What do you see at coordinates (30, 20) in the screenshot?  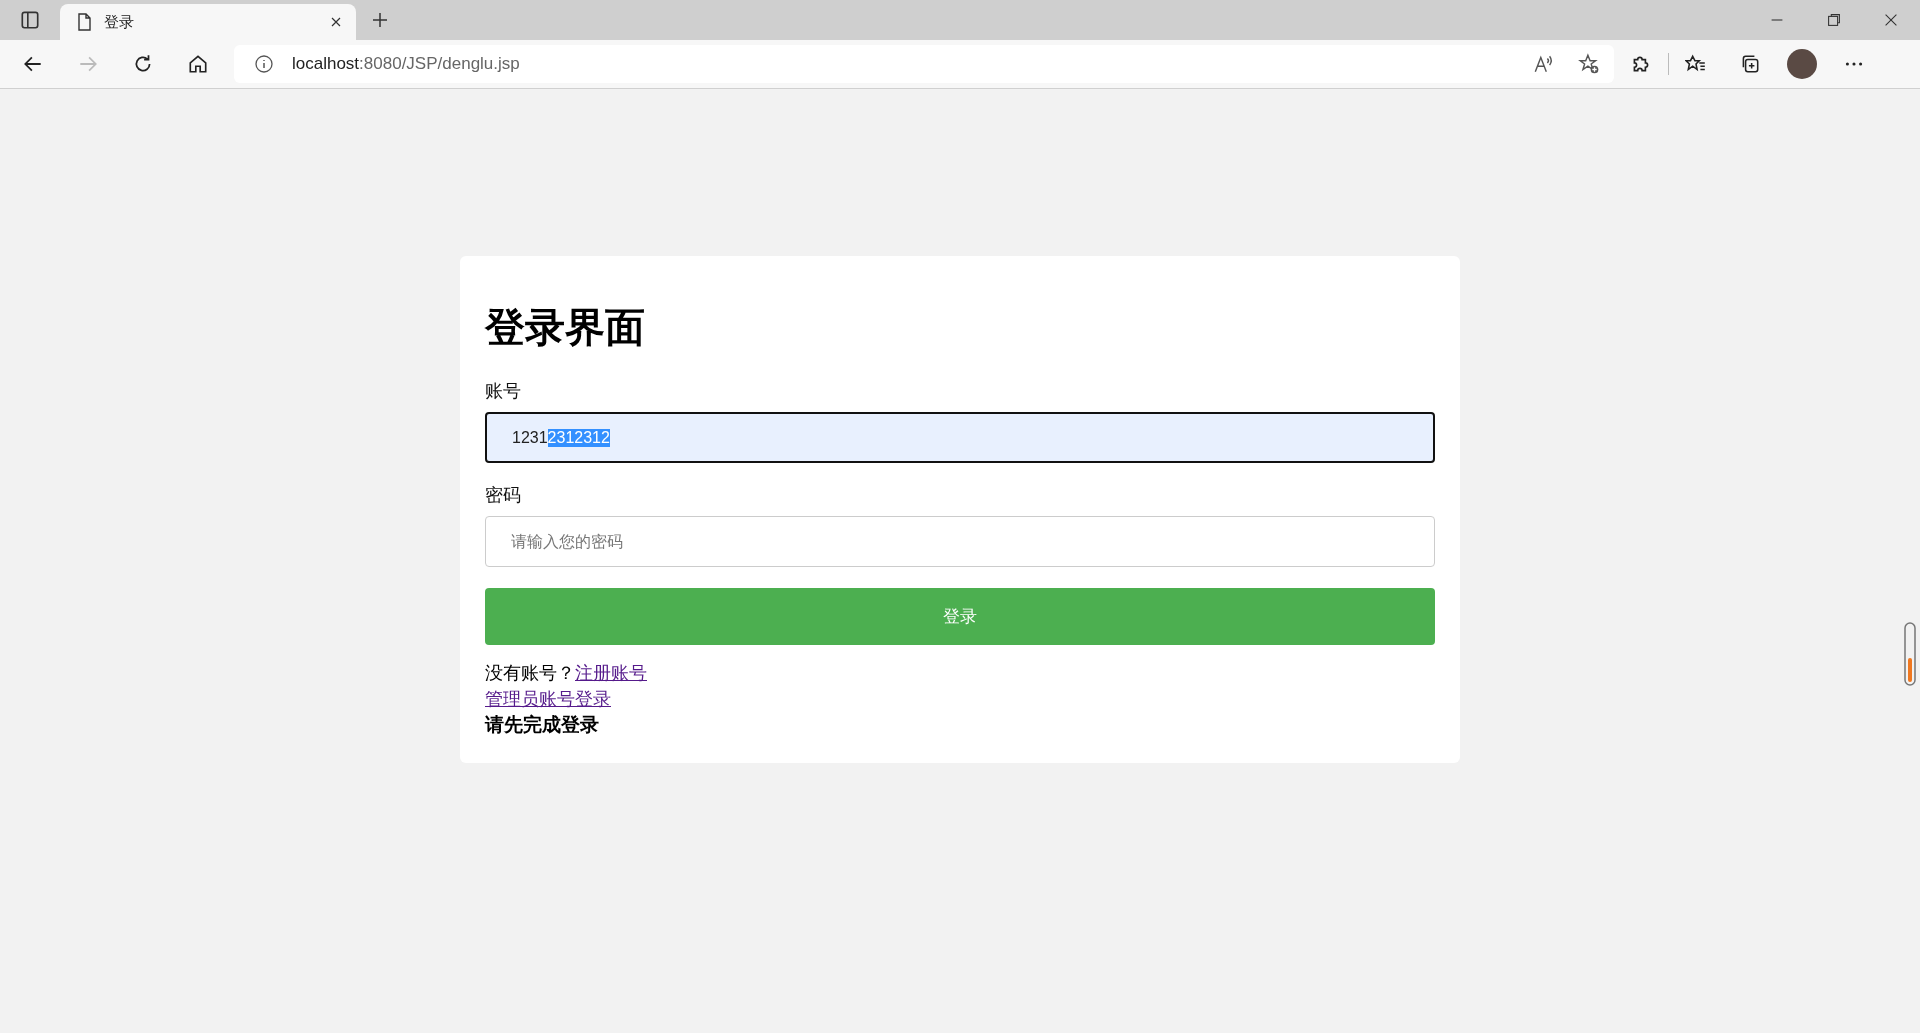 I see `tab-actions-icon` at bounding box center [30, 20].